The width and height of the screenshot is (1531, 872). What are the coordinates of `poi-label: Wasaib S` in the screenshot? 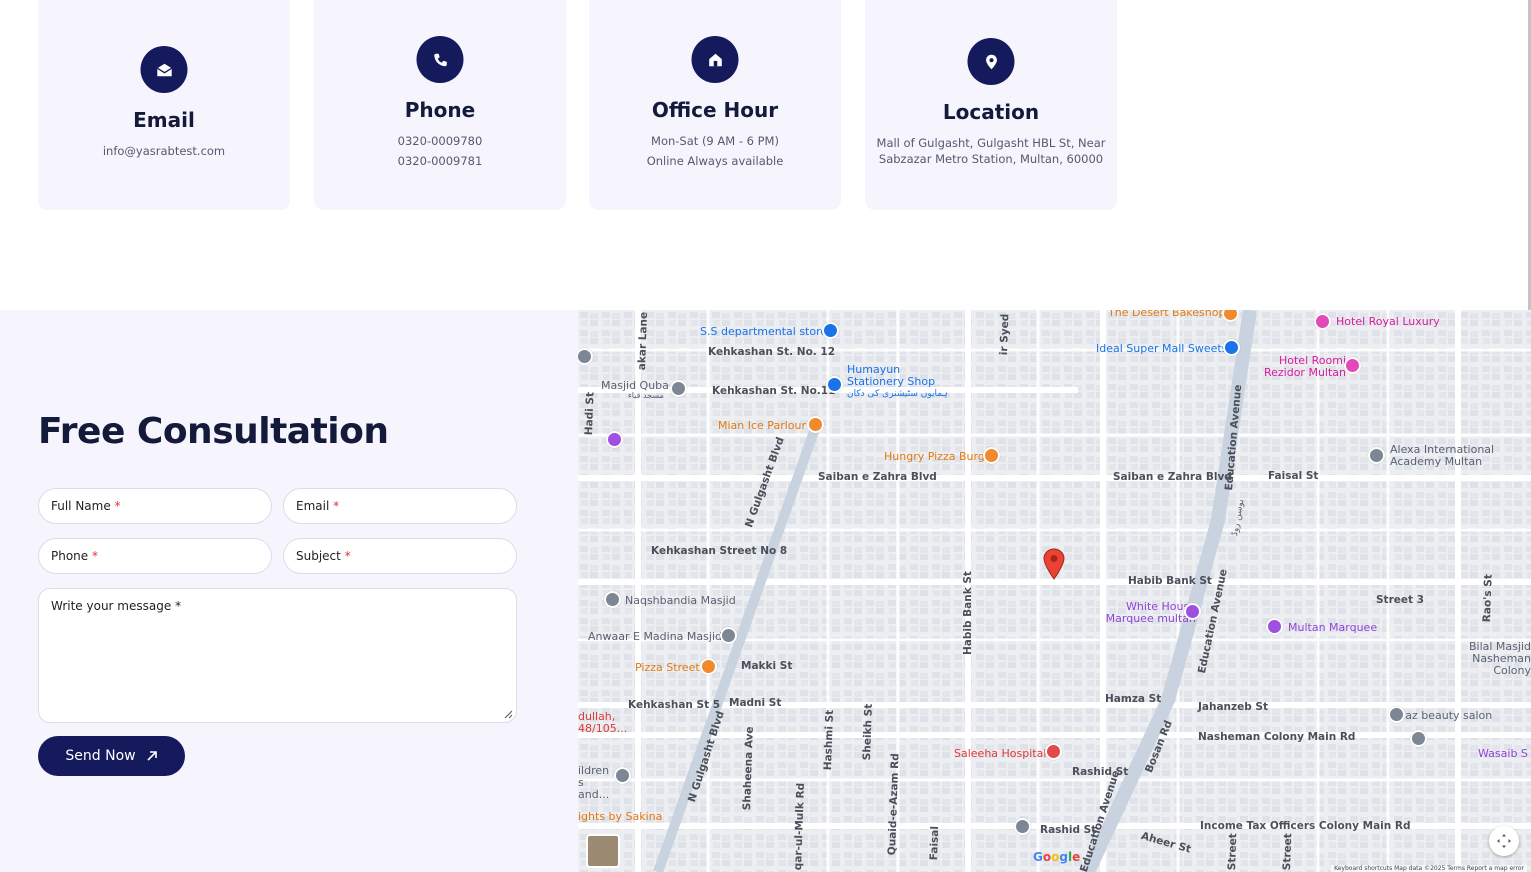 It's located at (1503, 753).